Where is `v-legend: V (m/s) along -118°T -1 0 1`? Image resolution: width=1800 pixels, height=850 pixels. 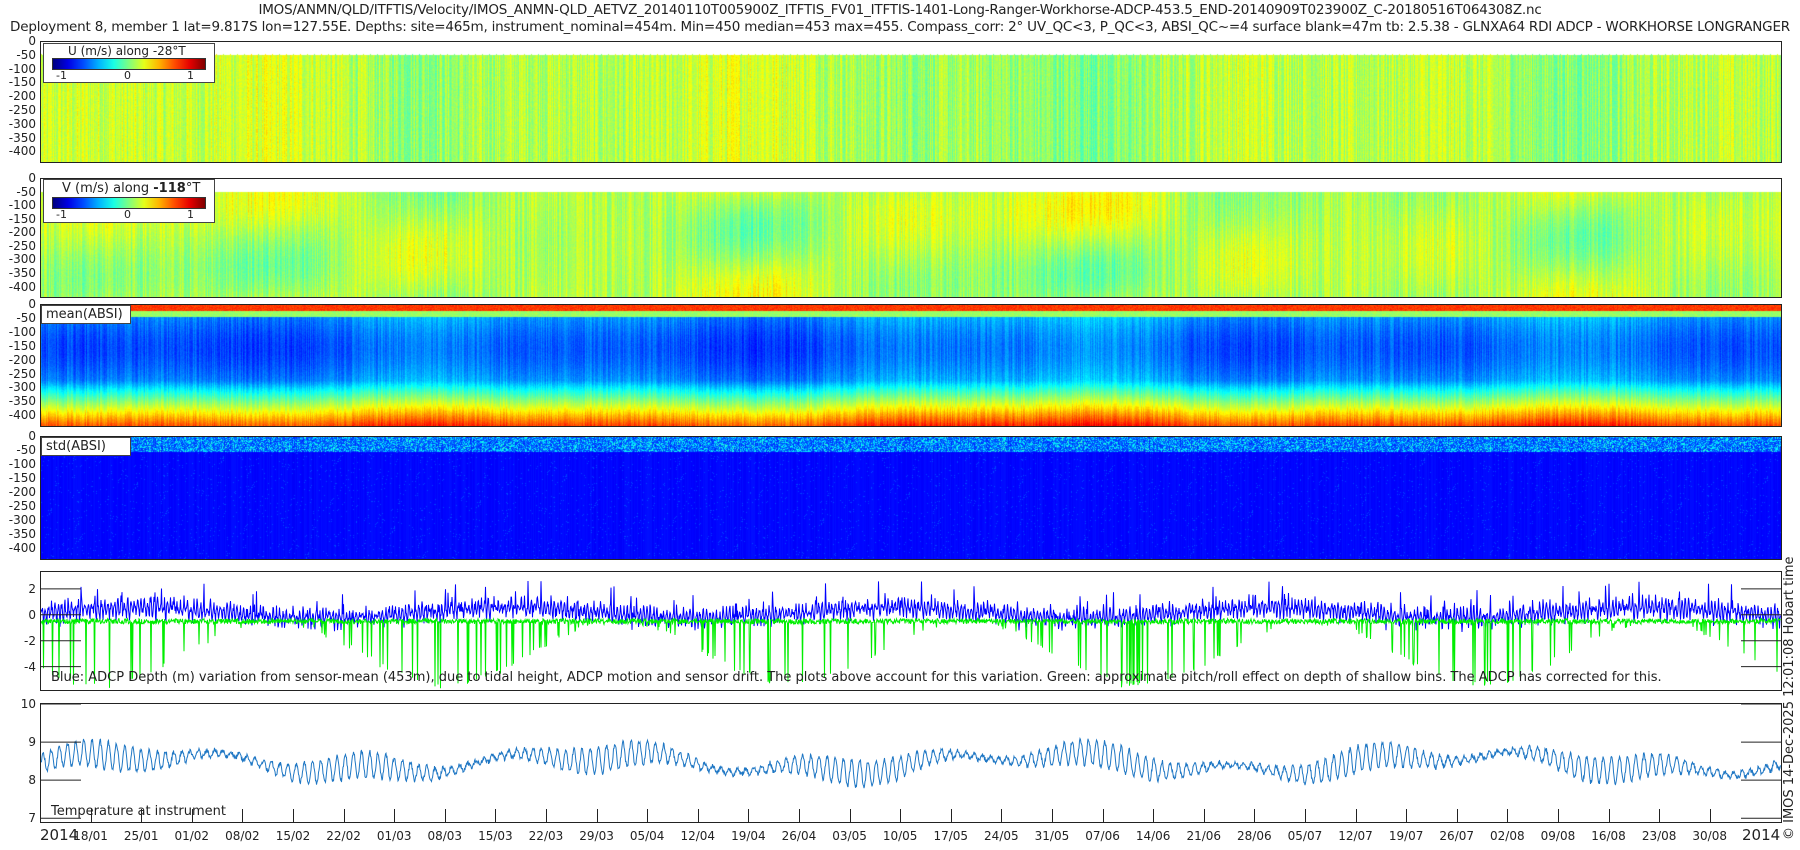 v-legend: V (m/s) along -118°T -1 0 1 is located at coordinates (129, 201).